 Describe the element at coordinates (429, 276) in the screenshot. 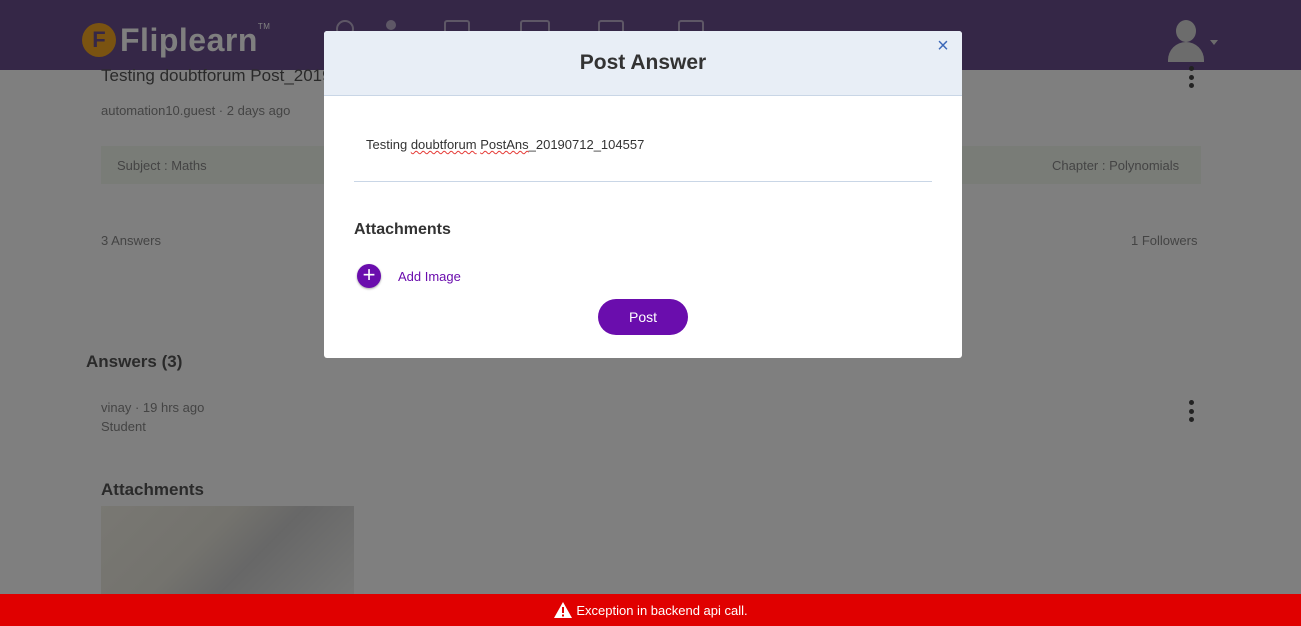

I see `add-image-label: Add Image` at that location.